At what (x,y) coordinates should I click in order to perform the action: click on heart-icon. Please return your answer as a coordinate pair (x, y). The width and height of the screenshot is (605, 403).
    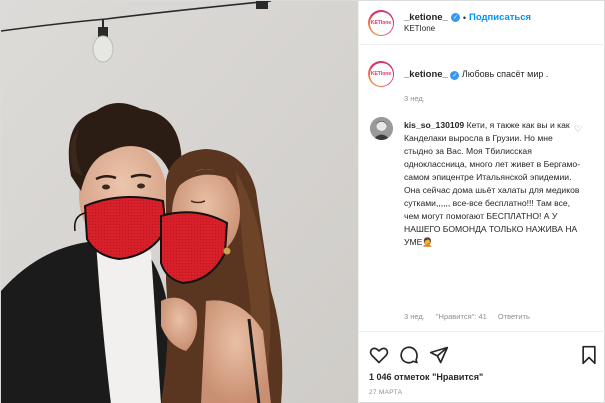
    Looking at the image, I should click on (379, 355).